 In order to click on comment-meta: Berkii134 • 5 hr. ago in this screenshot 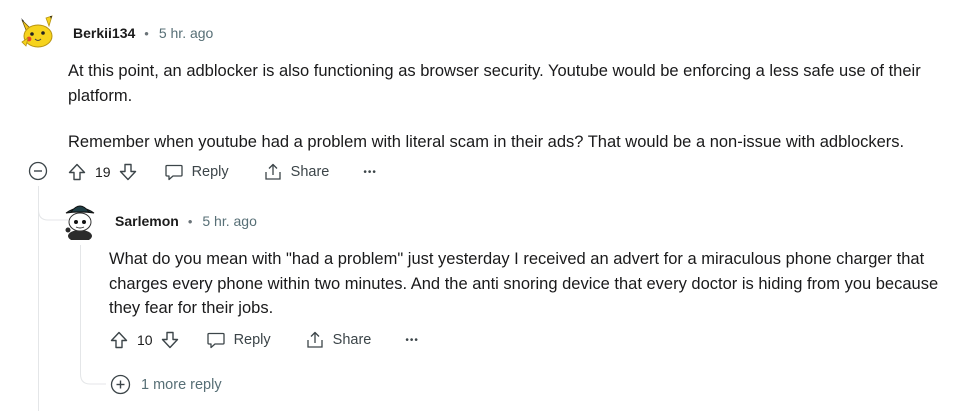, I will do `click(143, 33)`.